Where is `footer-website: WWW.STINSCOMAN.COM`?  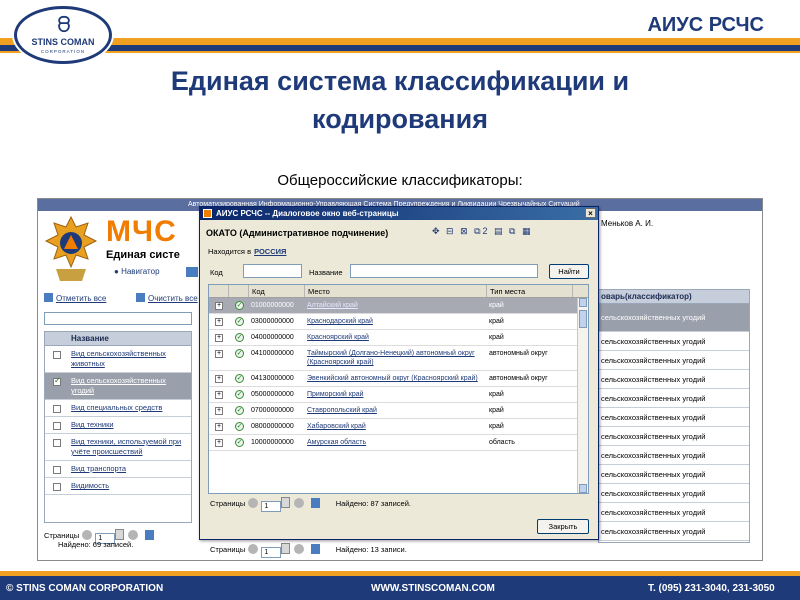
footer-website: WWW.STINSCOMAN.COM is located at coordinates (433, 588).